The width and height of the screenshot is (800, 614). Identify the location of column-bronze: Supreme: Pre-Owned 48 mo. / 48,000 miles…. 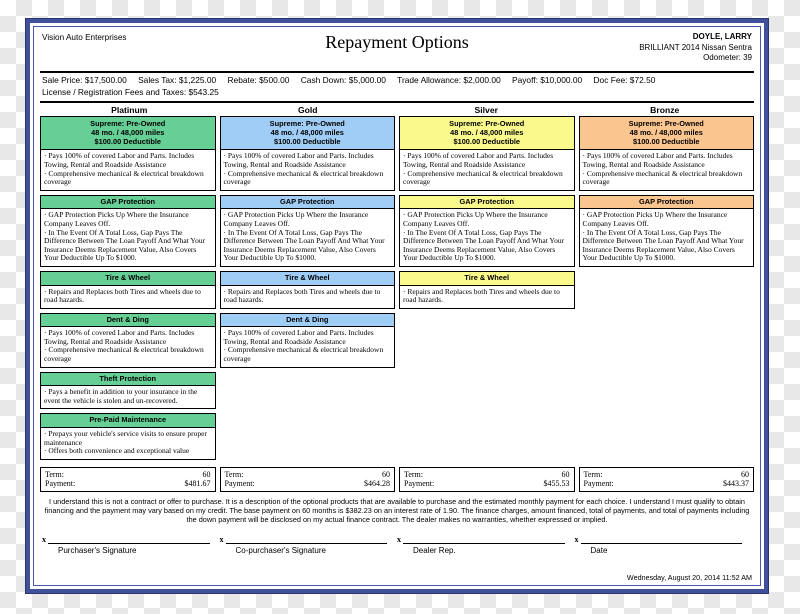
(666, 193).